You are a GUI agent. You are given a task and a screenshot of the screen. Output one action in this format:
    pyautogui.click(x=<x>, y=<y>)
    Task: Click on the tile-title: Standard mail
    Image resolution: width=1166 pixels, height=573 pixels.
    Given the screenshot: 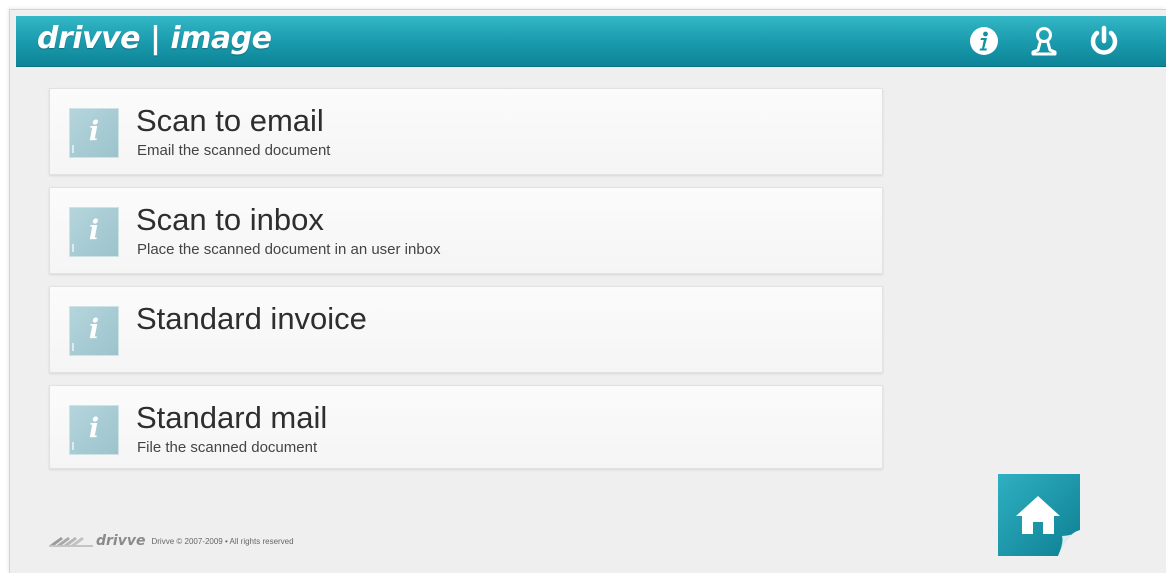 What is the action you would take?
    pyautogui.click(x=232, y=417)
    